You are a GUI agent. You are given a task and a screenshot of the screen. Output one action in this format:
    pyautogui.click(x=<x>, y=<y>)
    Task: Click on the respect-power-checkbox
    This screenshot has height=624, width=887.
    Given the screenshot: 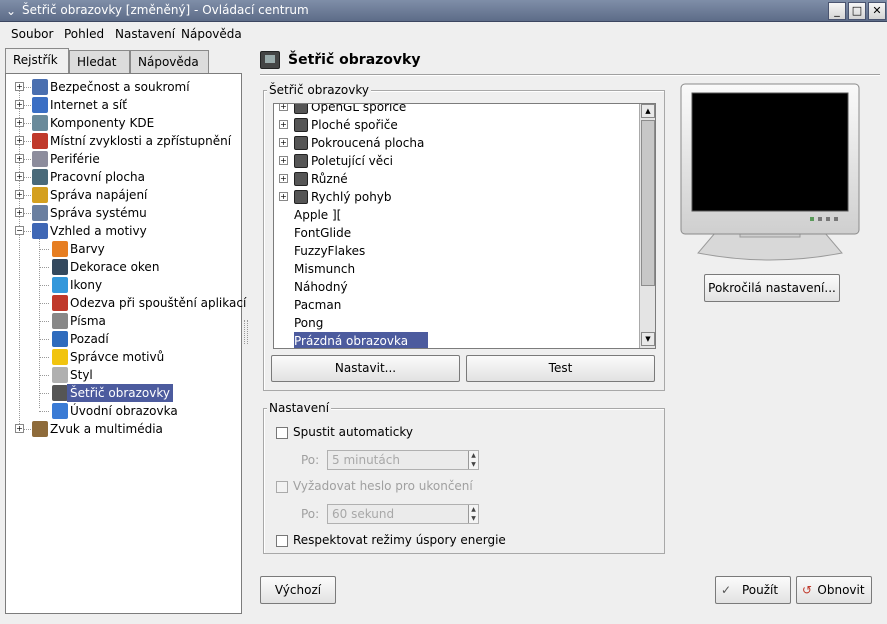 What is the action you would take?
    pyautogui.click(x=282, y=541)
    